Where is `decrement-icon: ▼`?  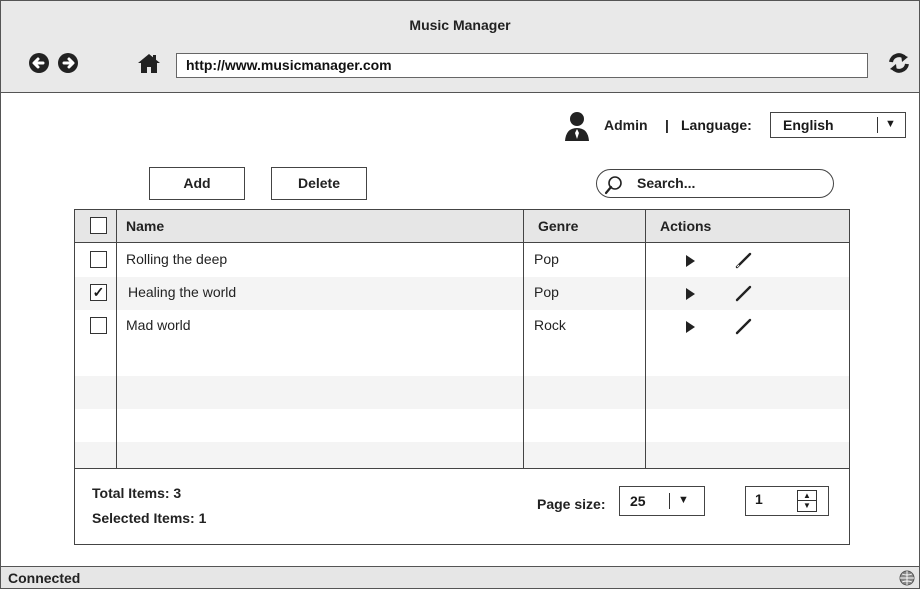
decrement-icon: ▼ is located at coordinates (807, 506).